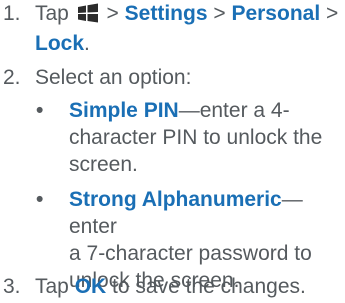 This screenshot has width=345, height=303. I want to click on lock-link: Lock, so click(60, 43).